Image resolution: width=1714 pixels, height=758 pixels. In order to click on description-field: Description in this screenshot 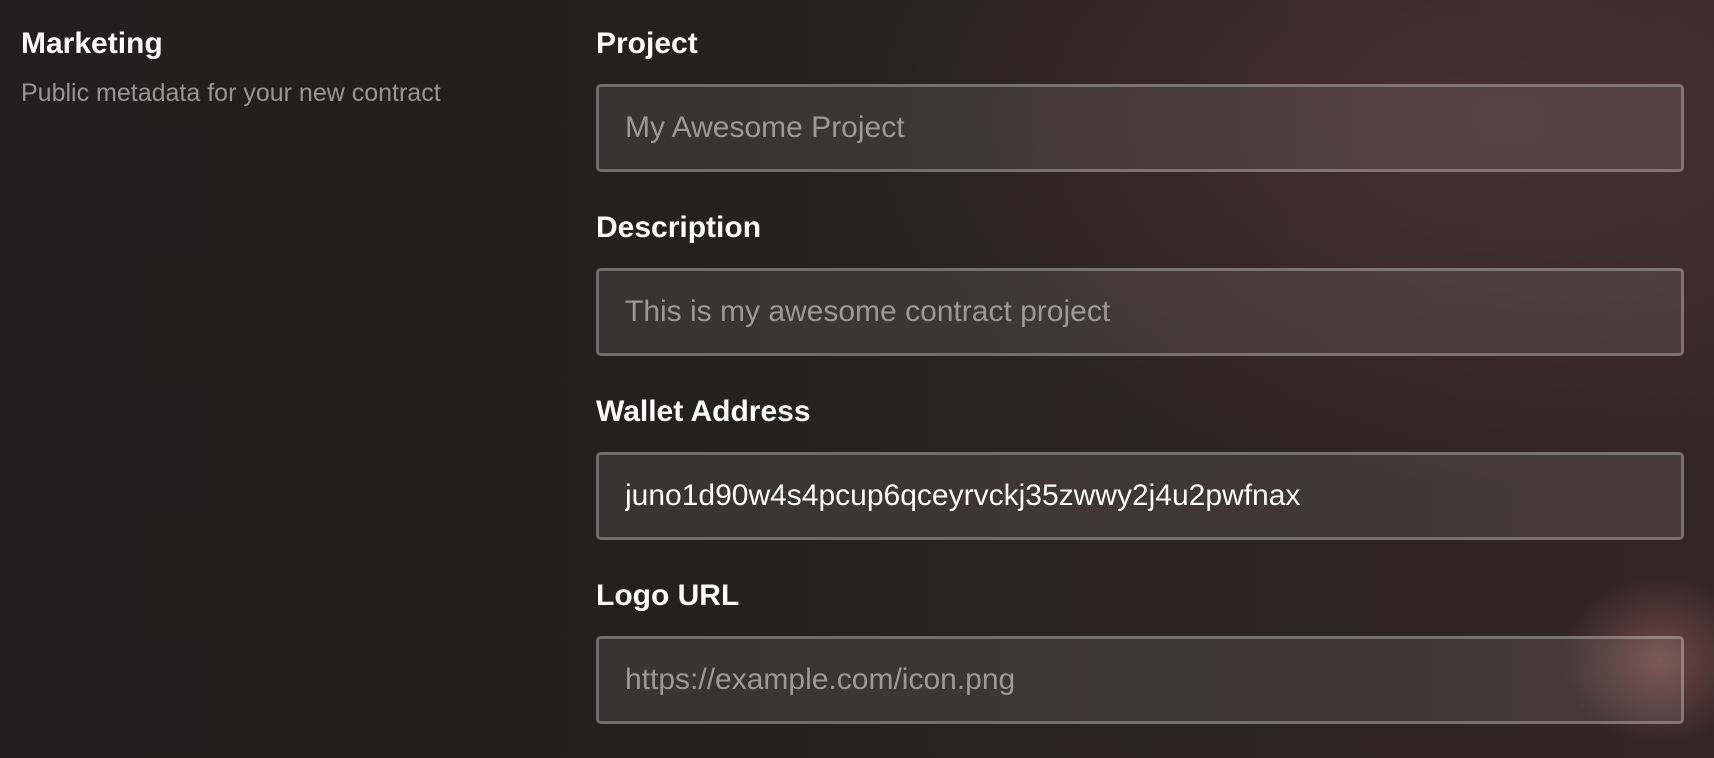, I will do `click(1140, 282)`.